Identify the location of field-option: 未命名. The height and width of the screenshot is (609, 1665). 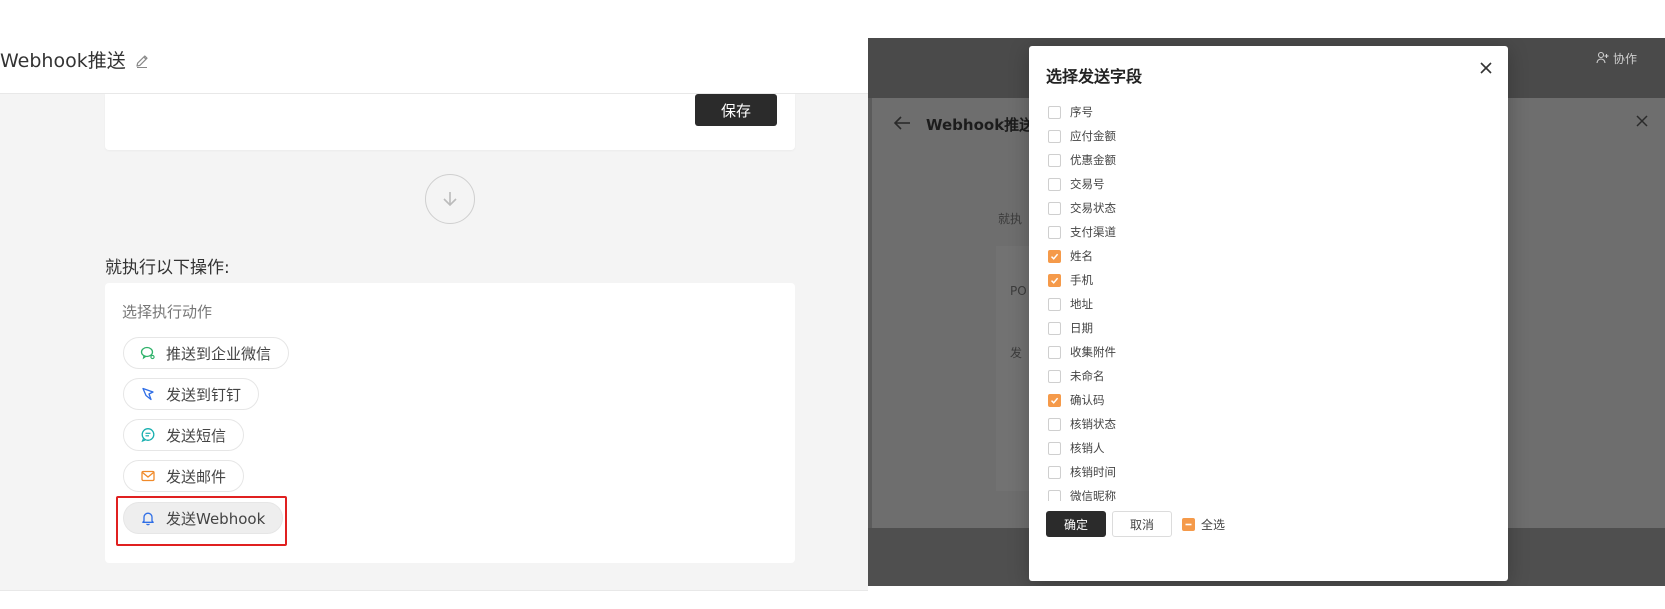
(1076, 376).